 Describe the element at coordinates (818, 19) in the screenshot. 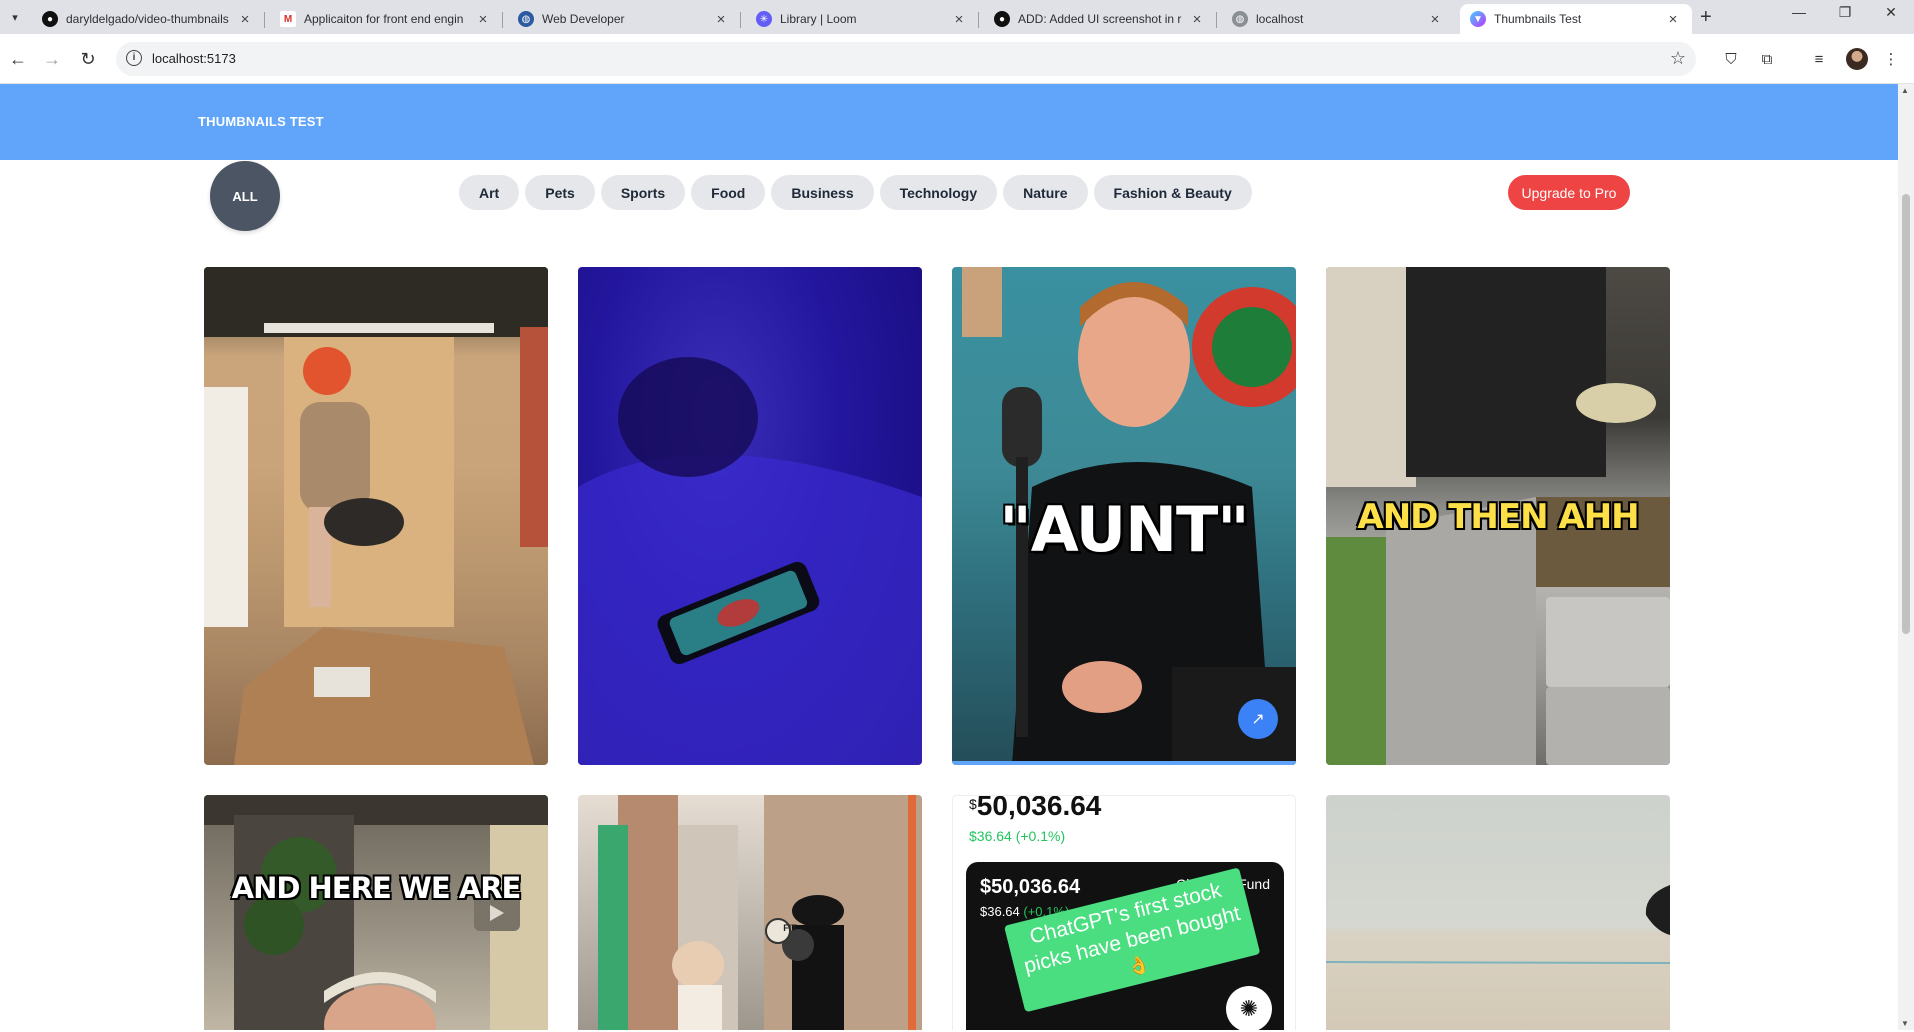

I see `tab-title: Library | Loom` at that location.